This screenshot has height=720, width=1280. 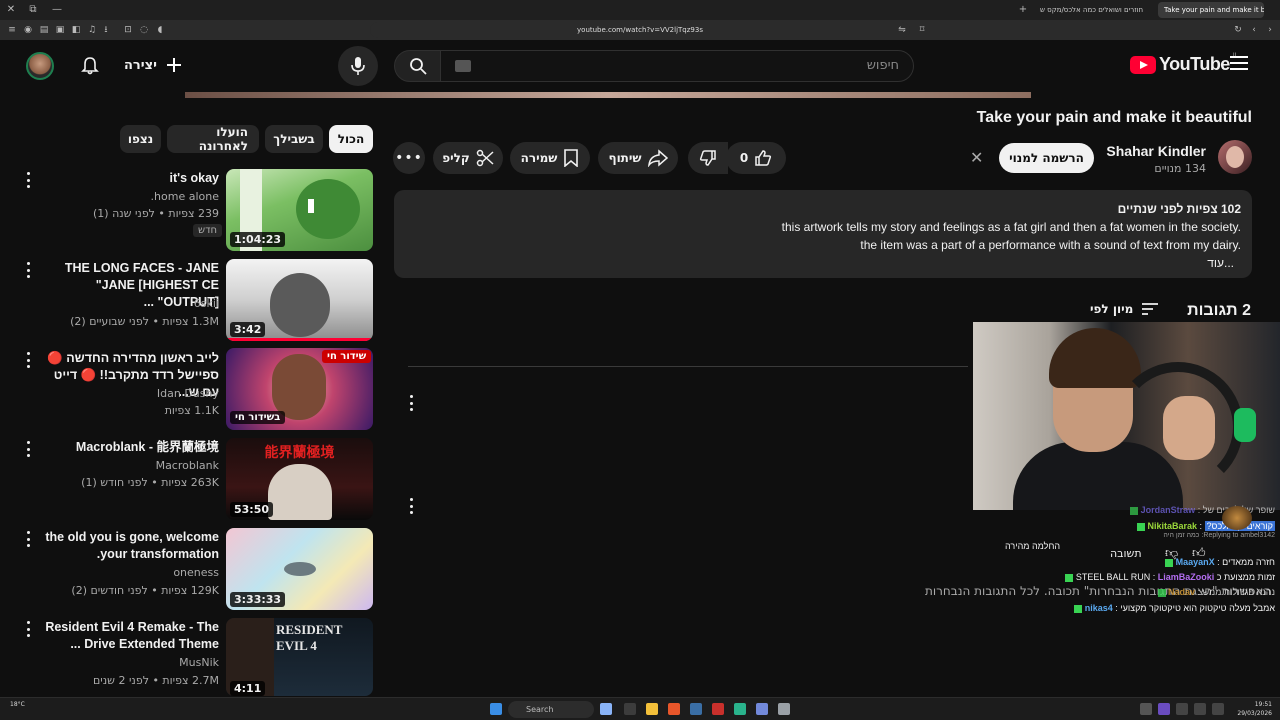 What do you see at coordinates (496, 709) in the screenshot?
I see `start-icon` at bounding box center [496, 709].